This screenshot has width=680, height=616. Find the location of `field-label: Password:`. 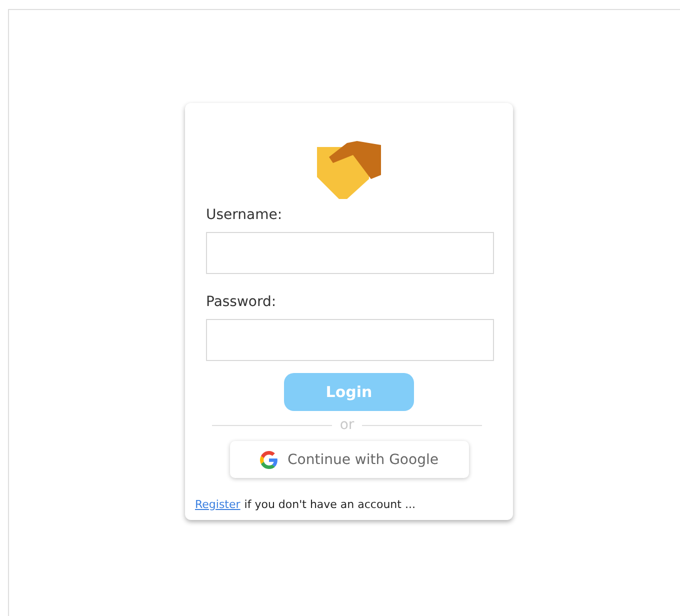

field-label: Password: is located at coordinates (242, 302).